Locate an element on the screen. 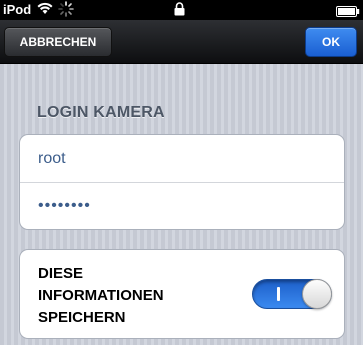 The height and width of the screenshot is (345, 363). username-value: root is located at coordinates (52, 158).